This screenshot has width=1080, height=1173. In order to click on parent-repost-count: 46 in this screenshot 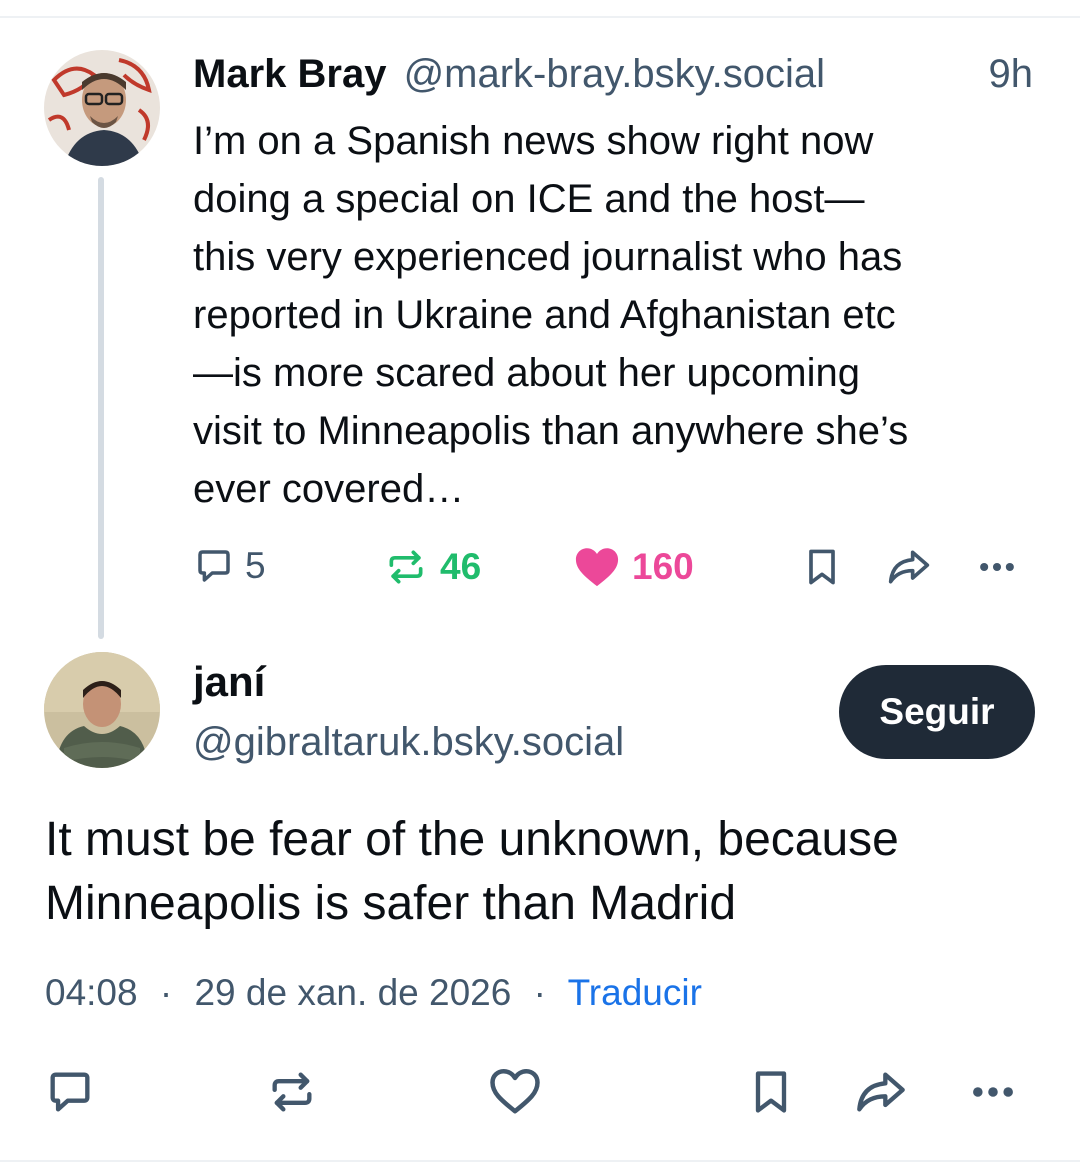, I will do `click(461, 566)`.